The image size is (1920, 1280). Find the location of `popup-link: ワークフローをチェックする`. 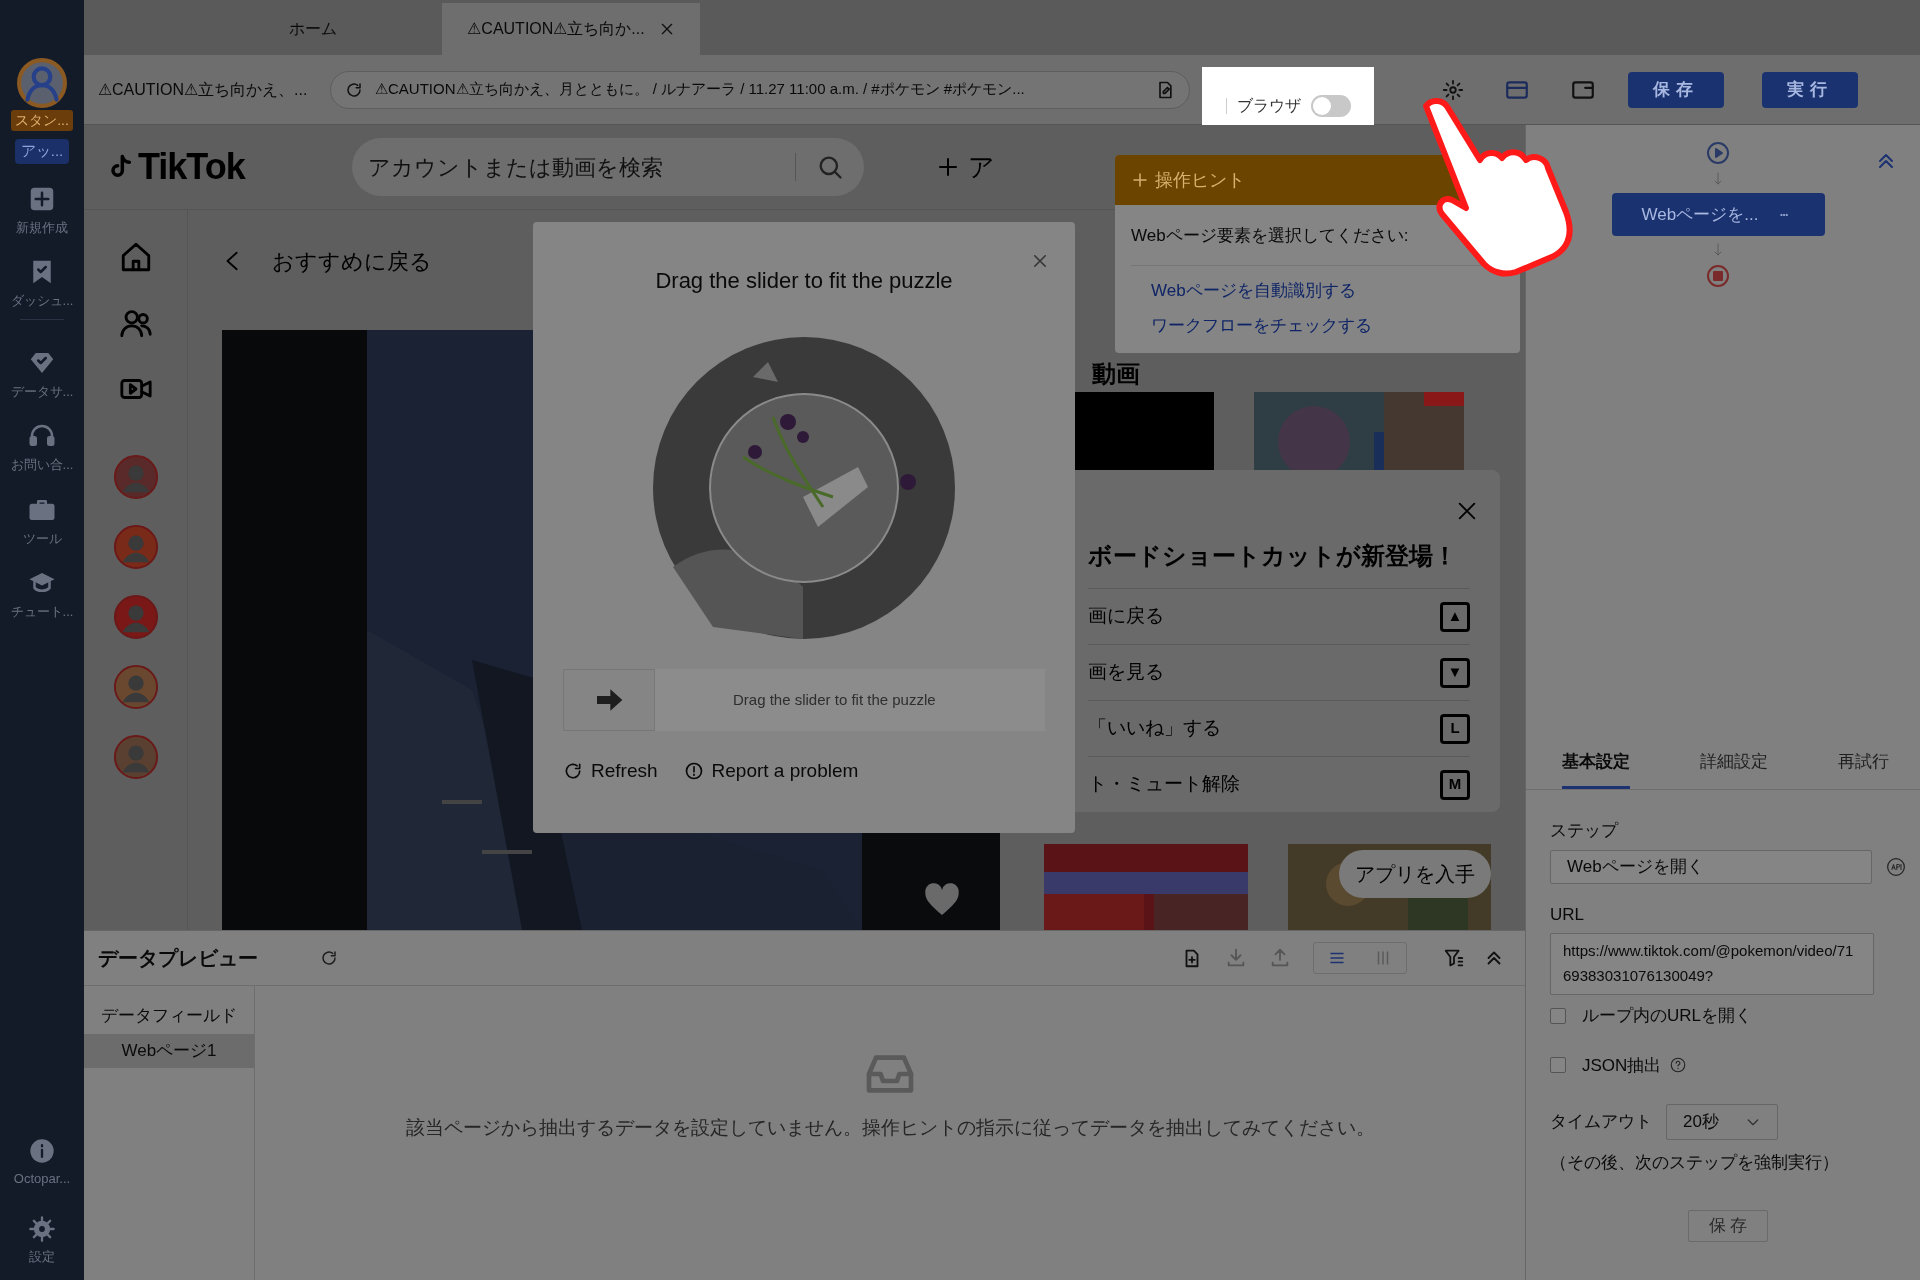

popup-link: ワークフローをチェックする is located at coordinates (1261, 326).